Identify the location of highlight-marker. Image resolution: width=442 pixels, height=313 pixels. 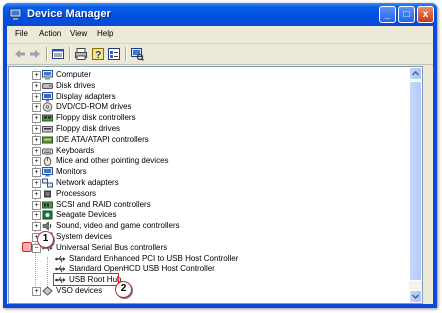
(27, 247).